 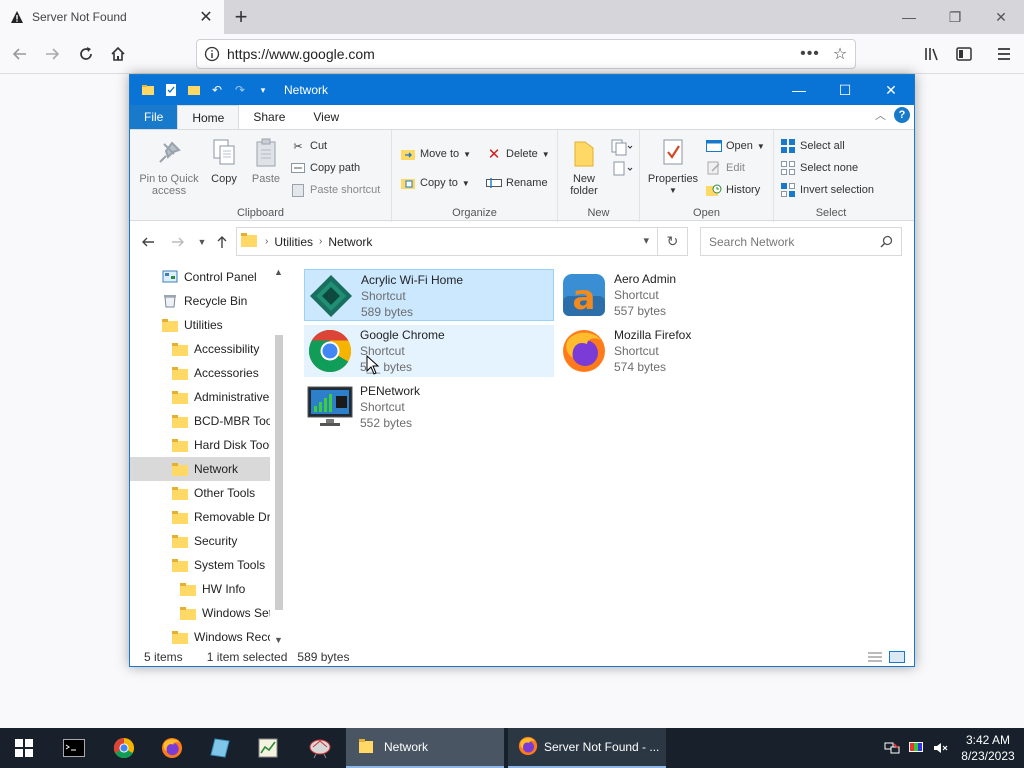 What do you see at coordinates (154, 117) in the screenshot?
I see `tab-file: File` at bounding box center [154, 117].